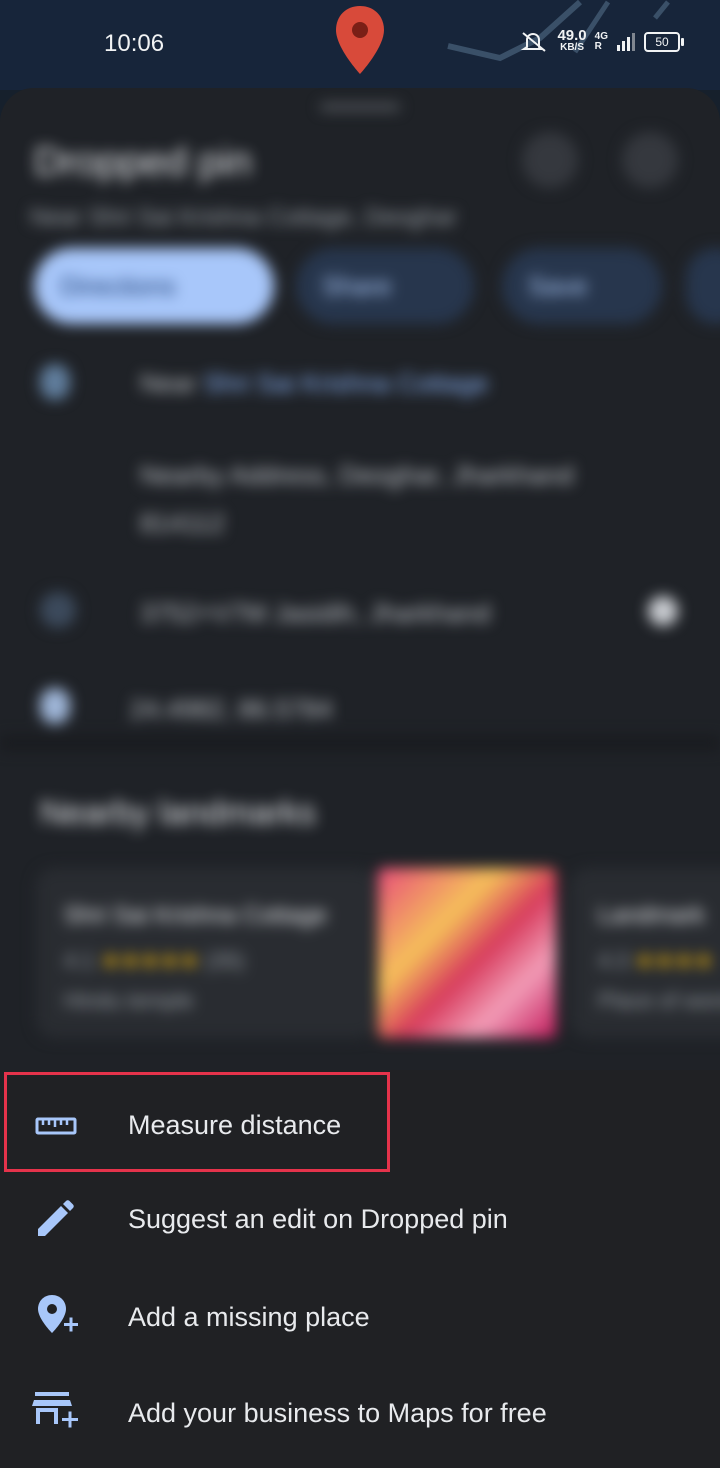 The height and width of the screenshot is (1468, 720). Describe the element at coordinates (360, 107) in the screenshot. I see `drag-handle` at that location.